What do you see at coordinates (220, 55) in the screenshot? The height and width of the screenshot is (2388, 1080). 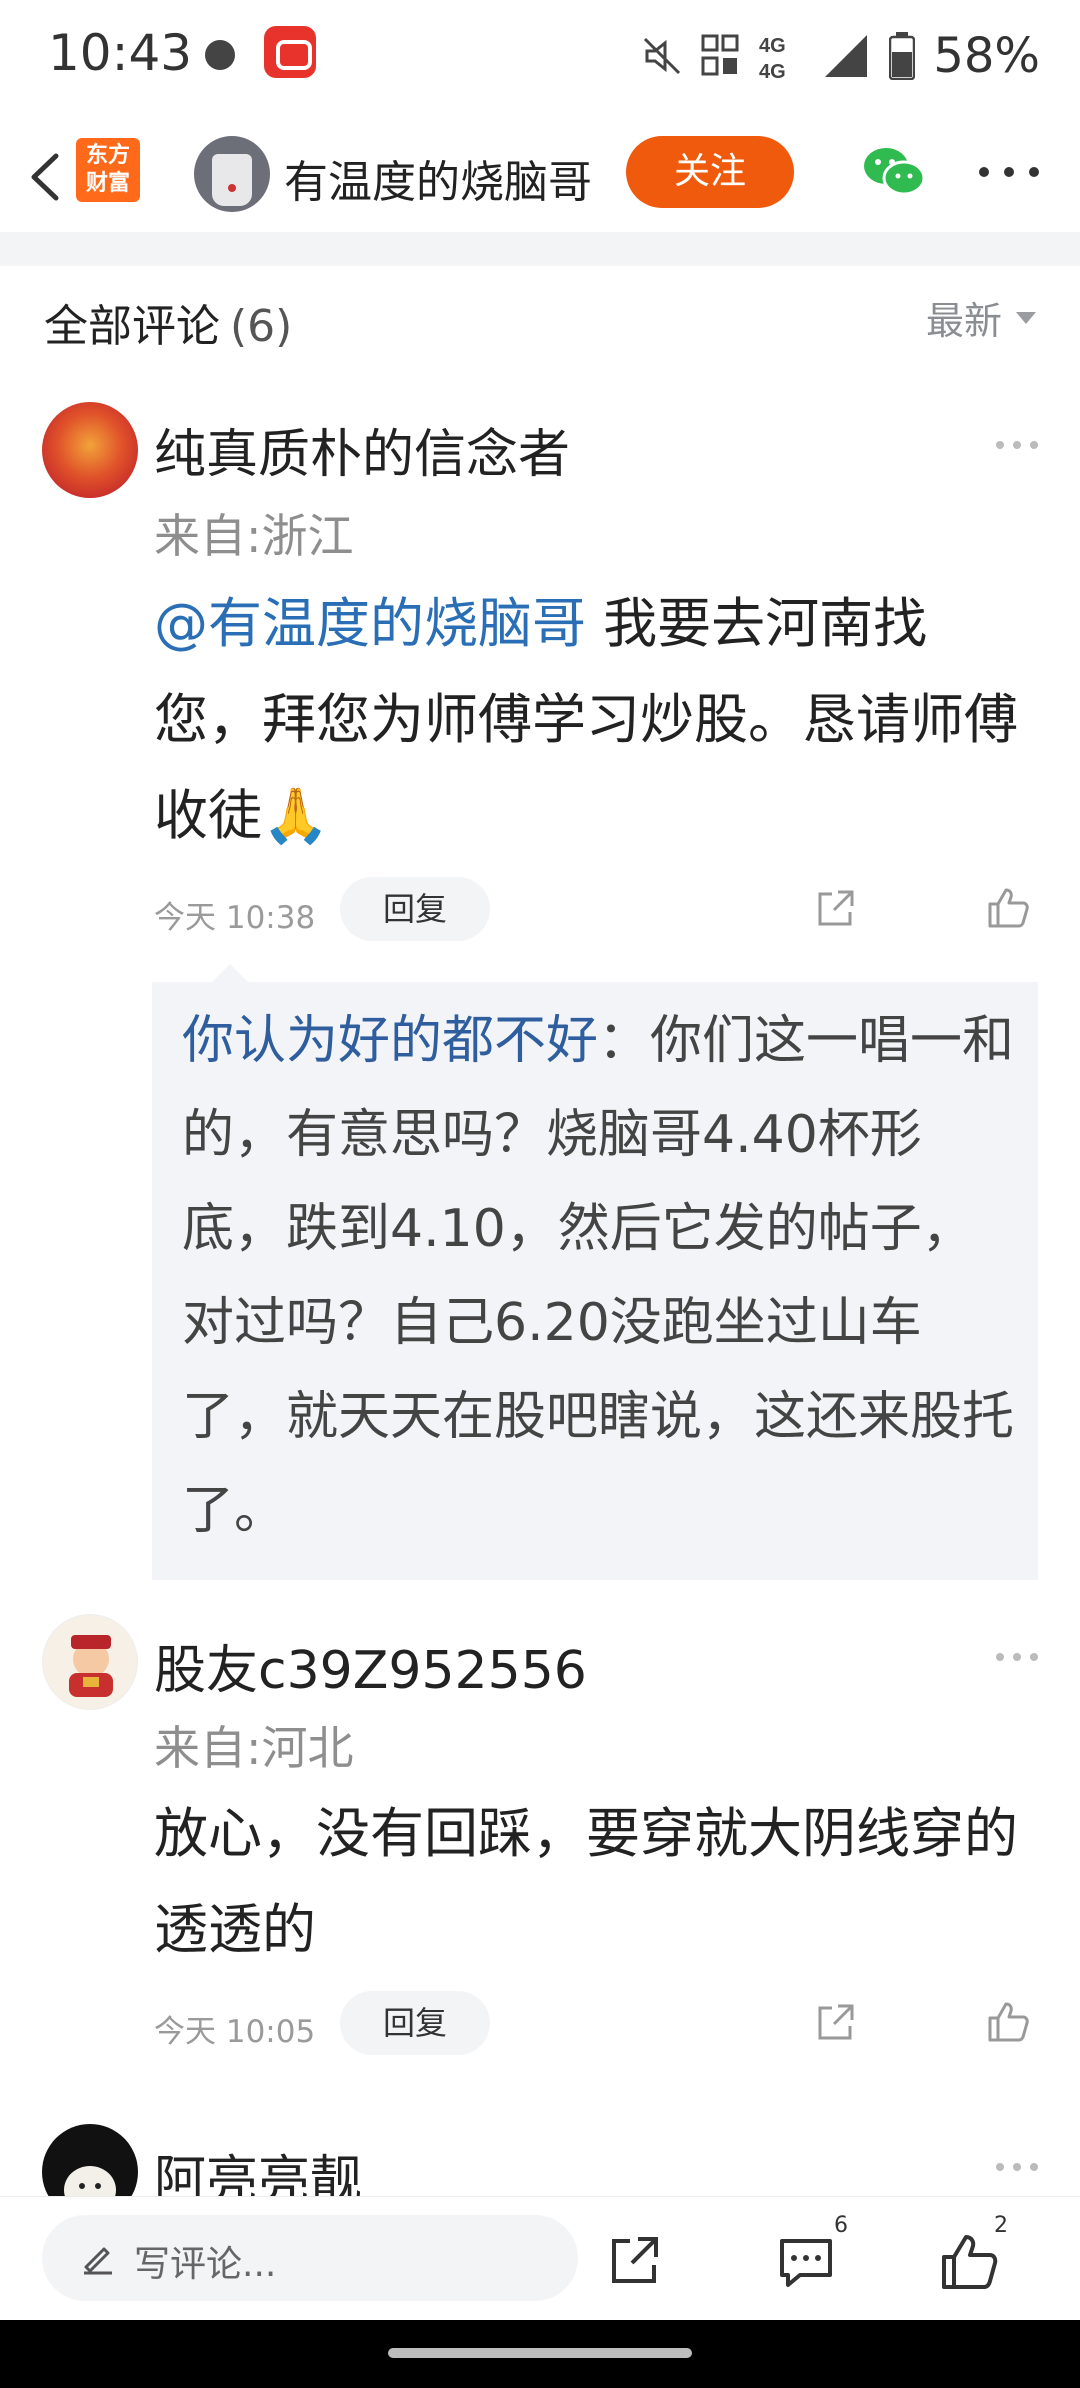 I see `notification-icon` at bounding box center [220, 55].